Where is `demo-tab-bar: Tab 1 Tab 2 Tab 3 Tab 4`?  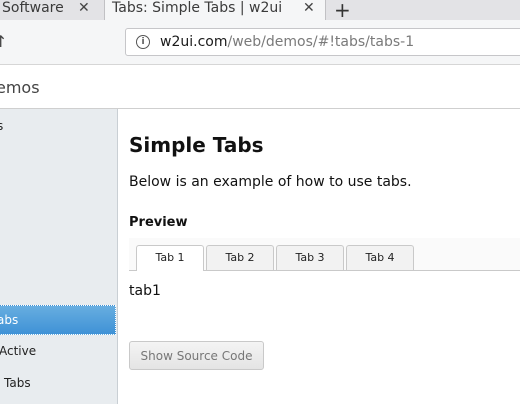 demo-tab-bar: Tab 1 Tab 2 Tab 3 Tab 4 is located at coordinates (324, 254).